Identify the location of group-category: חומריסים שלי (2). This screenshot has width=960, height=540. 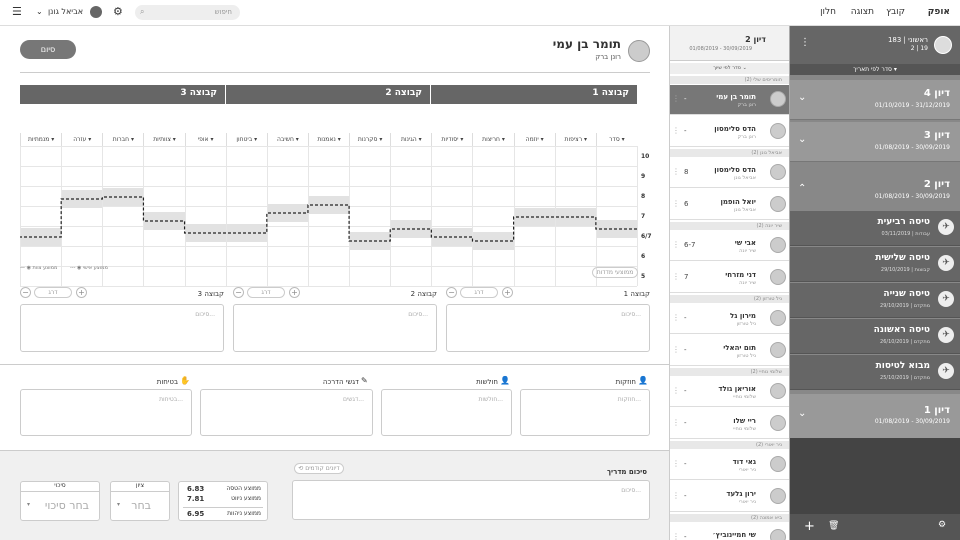
(729, 80).